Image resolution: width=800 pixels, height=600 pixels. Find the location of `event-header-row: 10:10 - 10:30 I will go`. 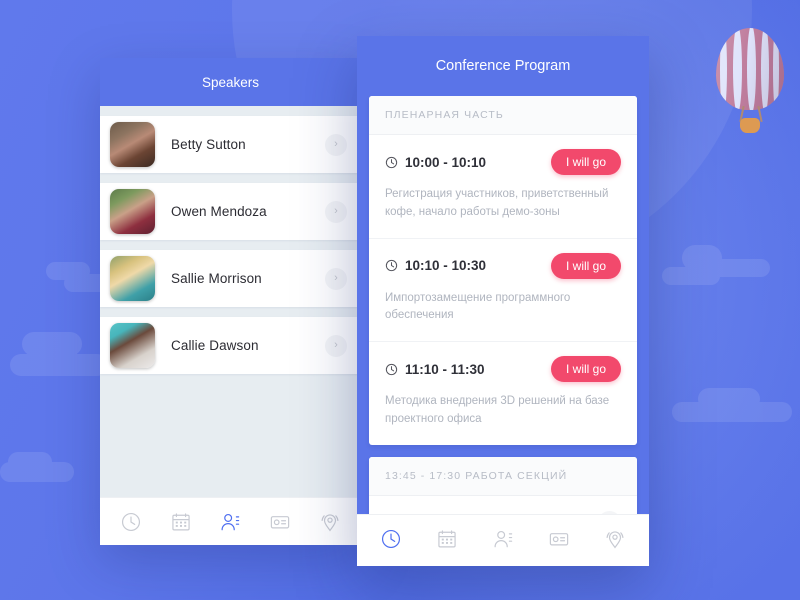

event-header-row: 10:10 - 10:30 I will go is located at coordinates (503, 265).